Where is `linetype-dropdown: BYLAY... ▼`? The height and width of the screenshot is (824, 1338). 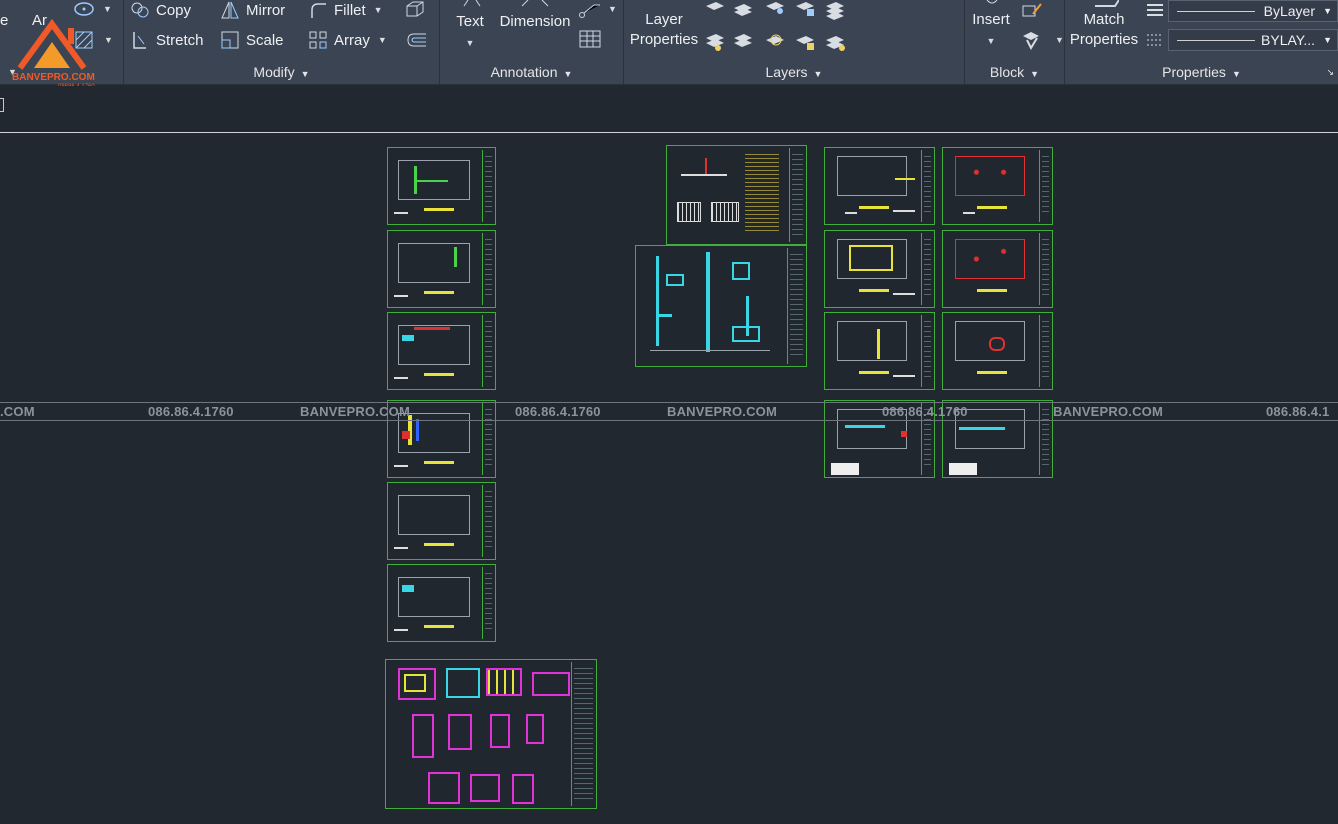
linetype-dropdown: BYLAY... ▼ is located at coordinates (1253, 40).